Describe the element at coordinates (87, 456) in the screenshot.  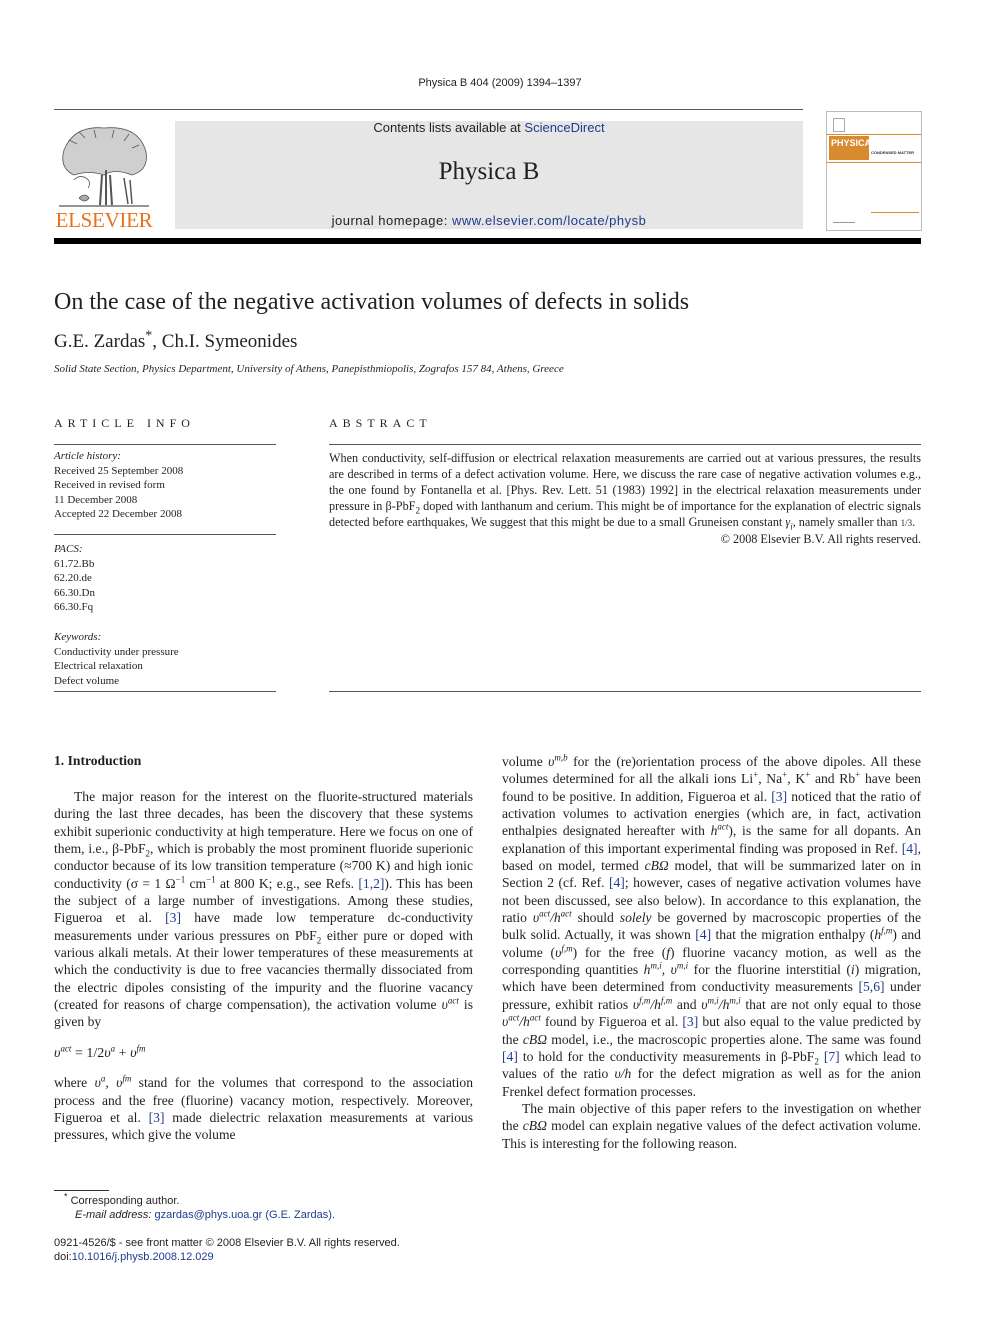
I see `history-label: Article history:` at that location.